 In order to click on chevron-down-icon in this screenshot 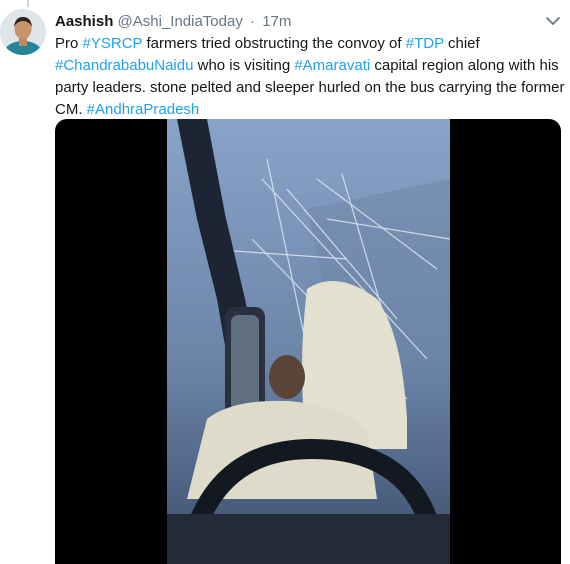, I will do `click(553, 21)`.